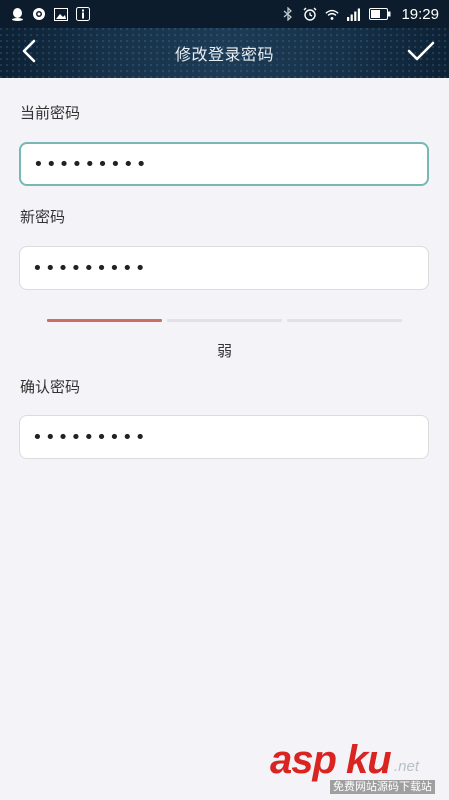  Describe the element at coordinates (420, 14) in the screenshot. I see `status-time: 19:29` at that location.